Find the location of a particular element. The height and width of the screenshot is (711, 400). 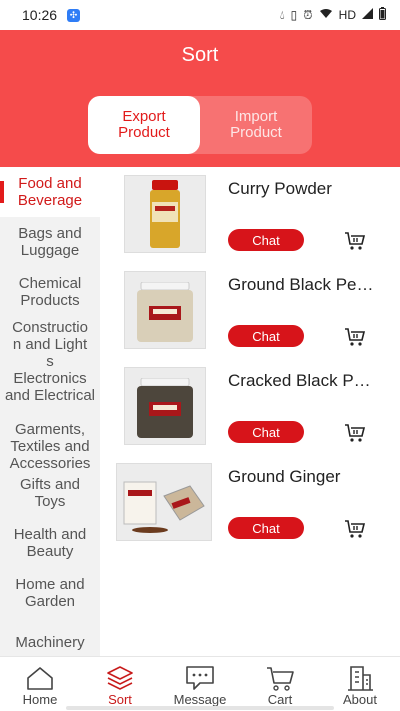

sidebar-item-bags-and-luggage: Bags and Luggage is located at coordinates (50, 242).